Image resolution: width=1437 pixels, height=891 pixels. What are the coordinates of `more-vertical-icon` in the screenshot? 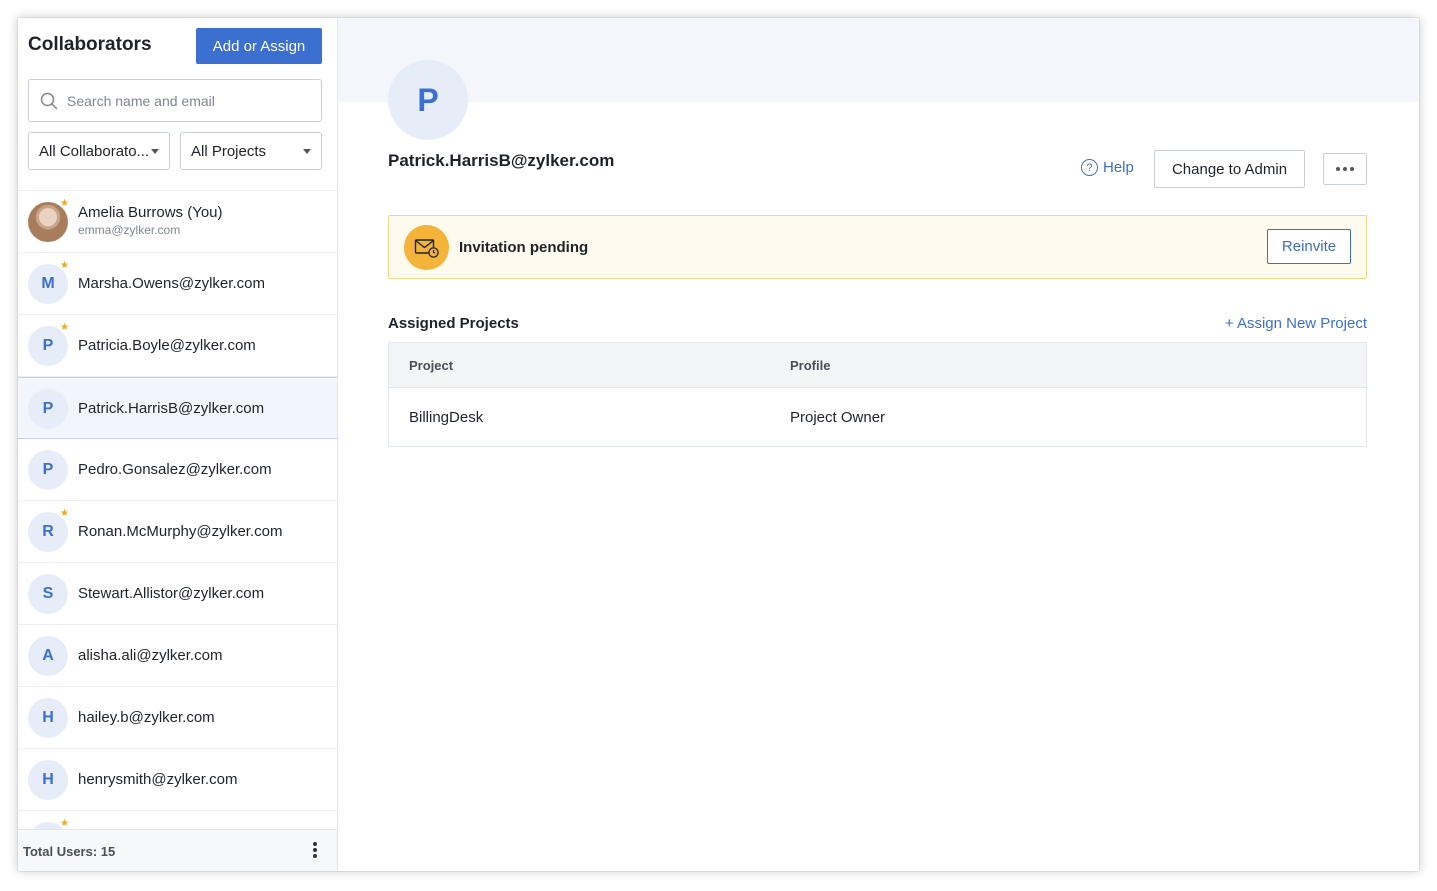 It's located at (315, 851).